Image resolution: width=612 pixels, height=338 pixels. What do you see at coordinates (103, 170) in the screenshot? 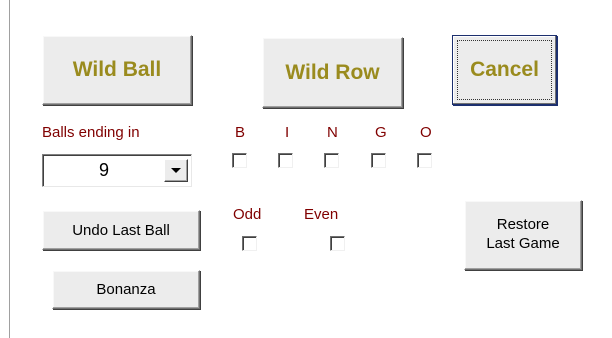
I see `balls-ending-value: 9` at bounding box center [103, 170].